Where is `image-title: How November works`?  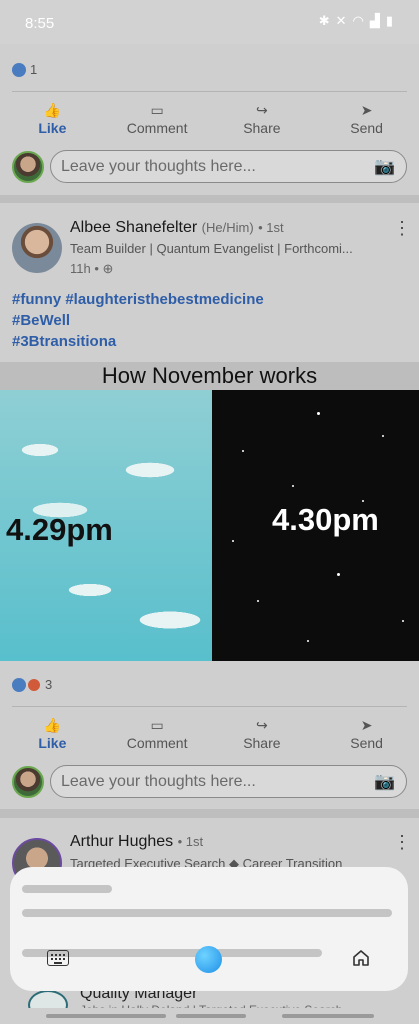
image-title: How November works is located at coordinates (209, 376).